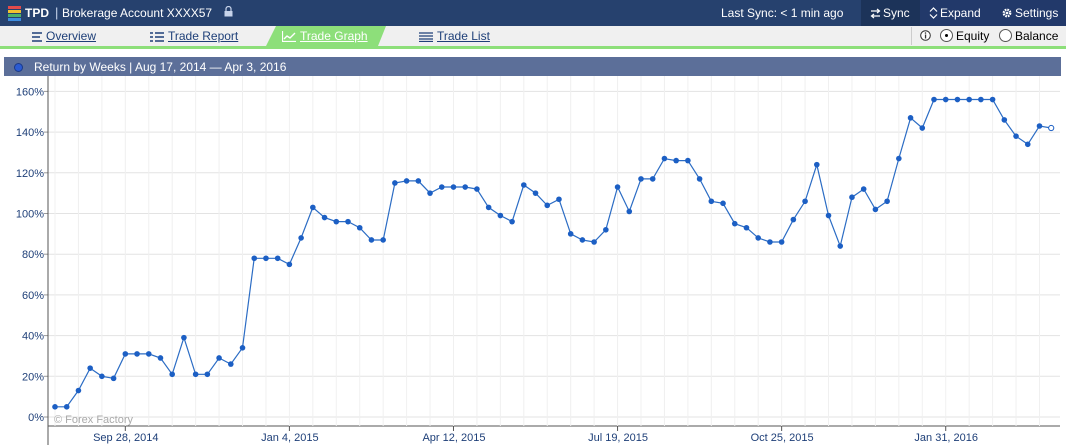 The image size is (1066, 445). Describe the element at coordinates (426, 37) in the screenshot. I see `list-lines-icon` at that location.